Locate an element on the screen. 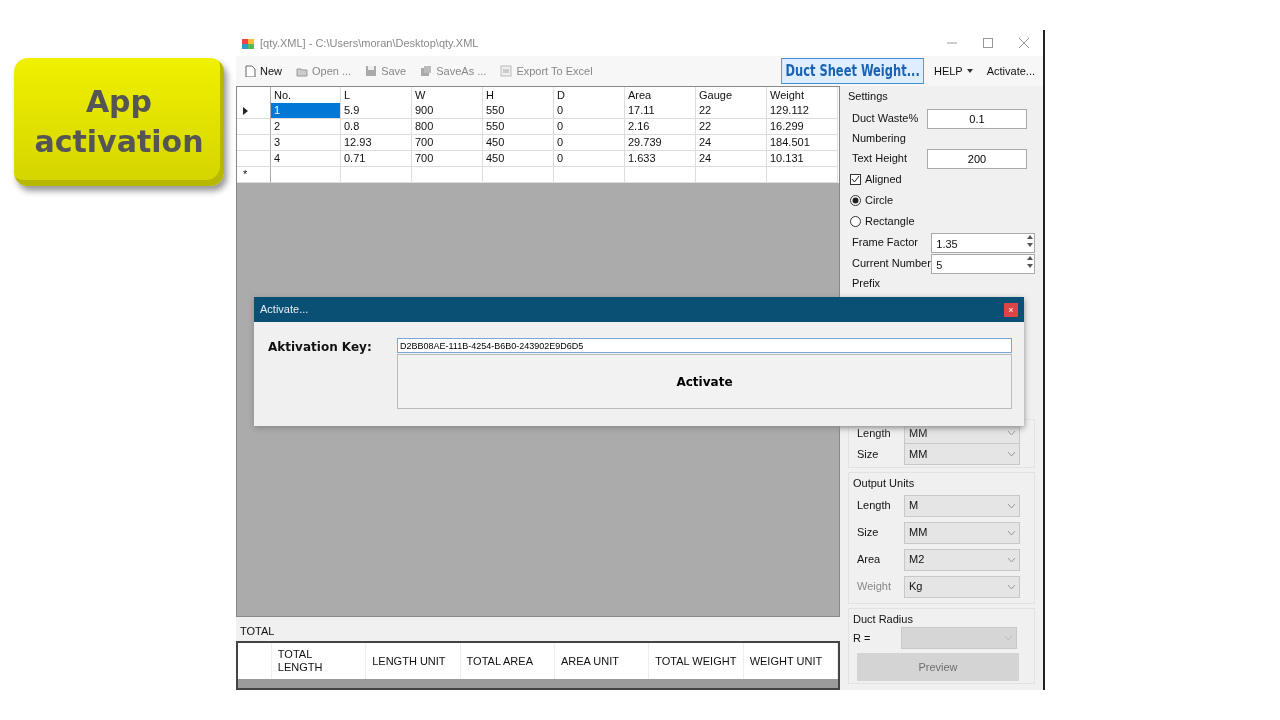 The width and height of the screenshot is (1280, 720). field-label: Area is located at coordinates (869, 560).